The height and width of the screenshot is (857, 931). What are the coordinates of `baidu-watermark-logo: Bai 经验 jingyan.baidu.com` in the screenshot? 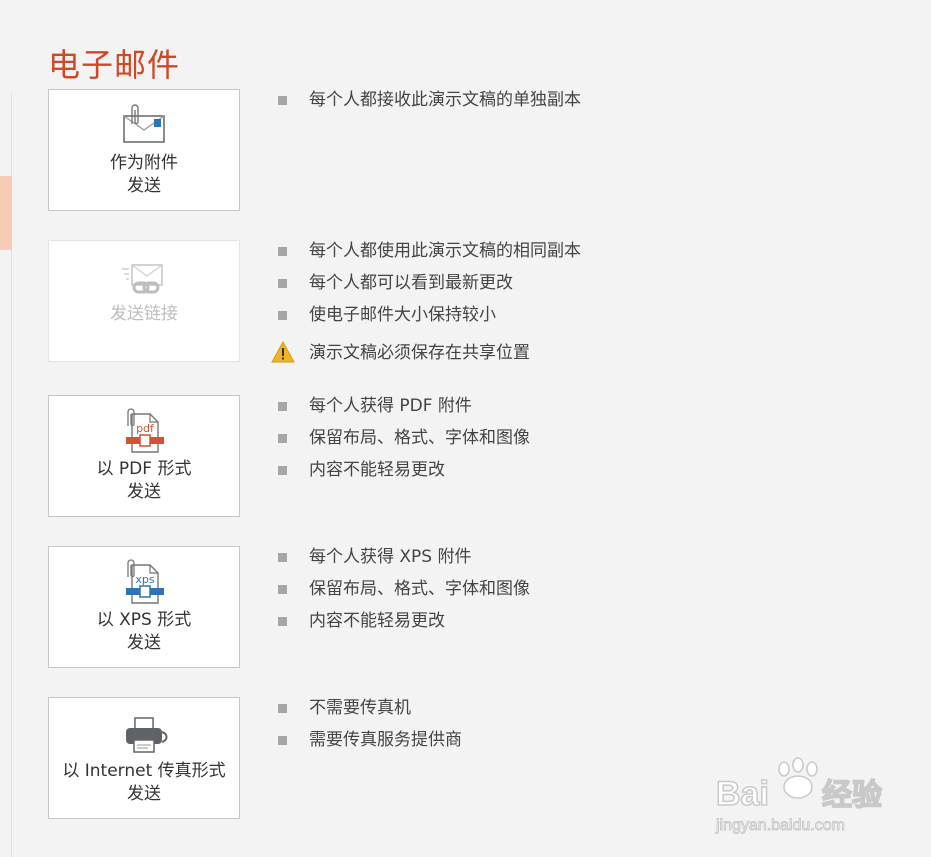 It's located at (799, 796).